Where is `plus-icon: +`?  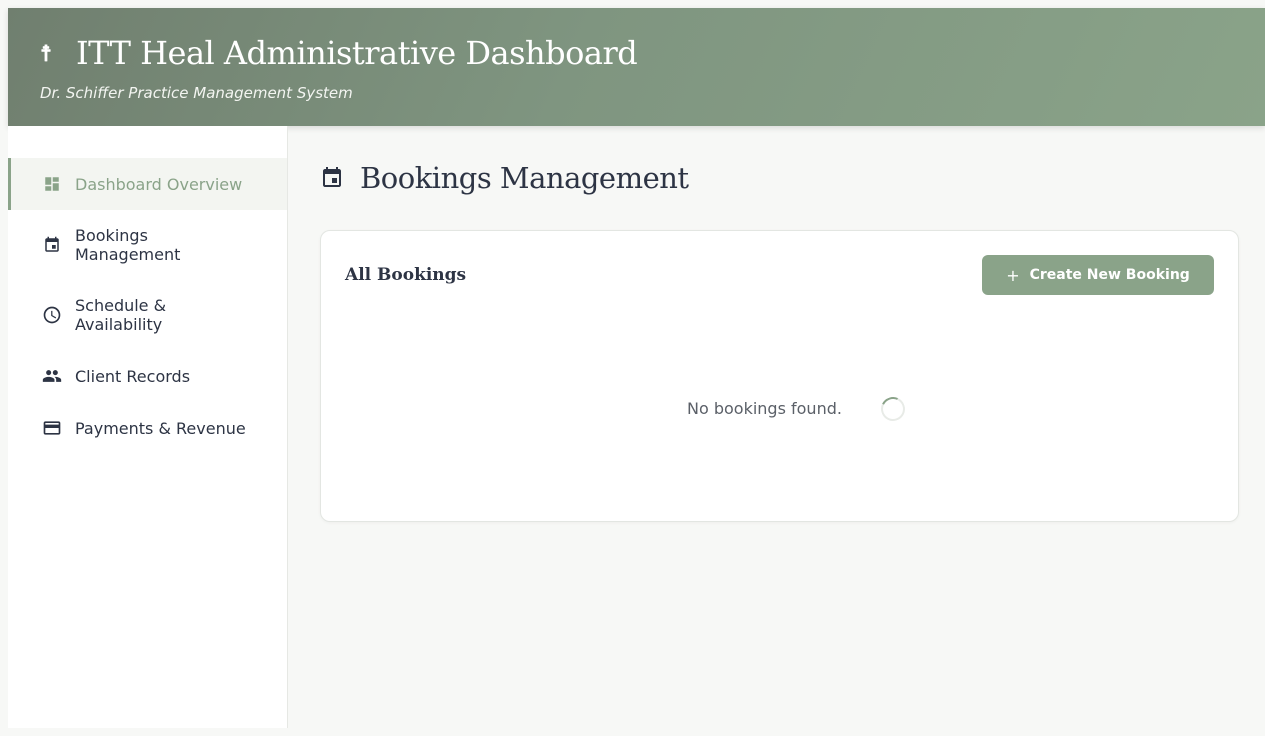 plus-icon: + is located at coordinates (1013, 275).